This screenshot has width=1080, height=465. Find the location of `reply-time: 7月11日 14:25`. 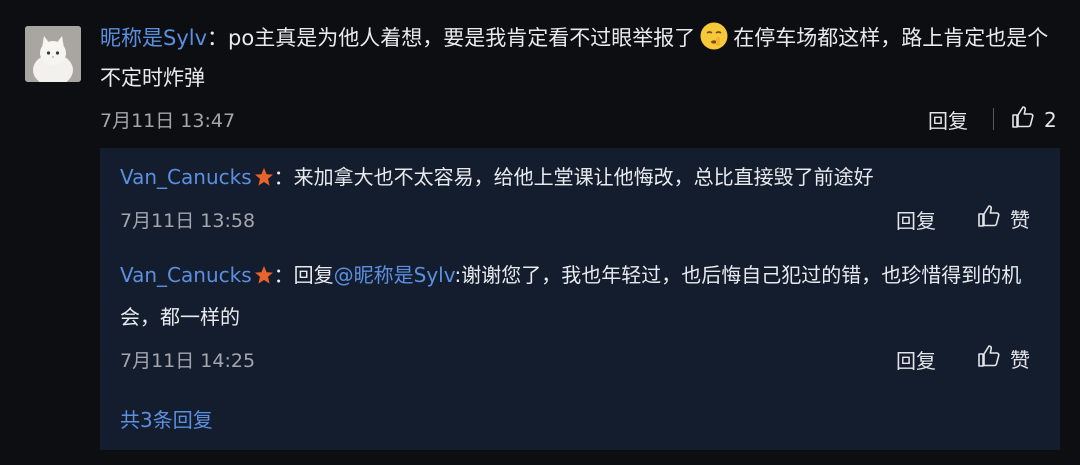

reply-time: 7月11日 14:25 is located at coordinates (188, 361).